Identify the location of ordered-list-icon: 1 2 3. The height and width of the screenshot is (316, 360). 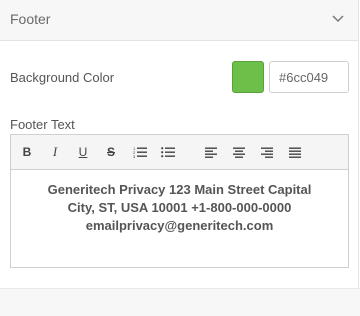
(140, 152).